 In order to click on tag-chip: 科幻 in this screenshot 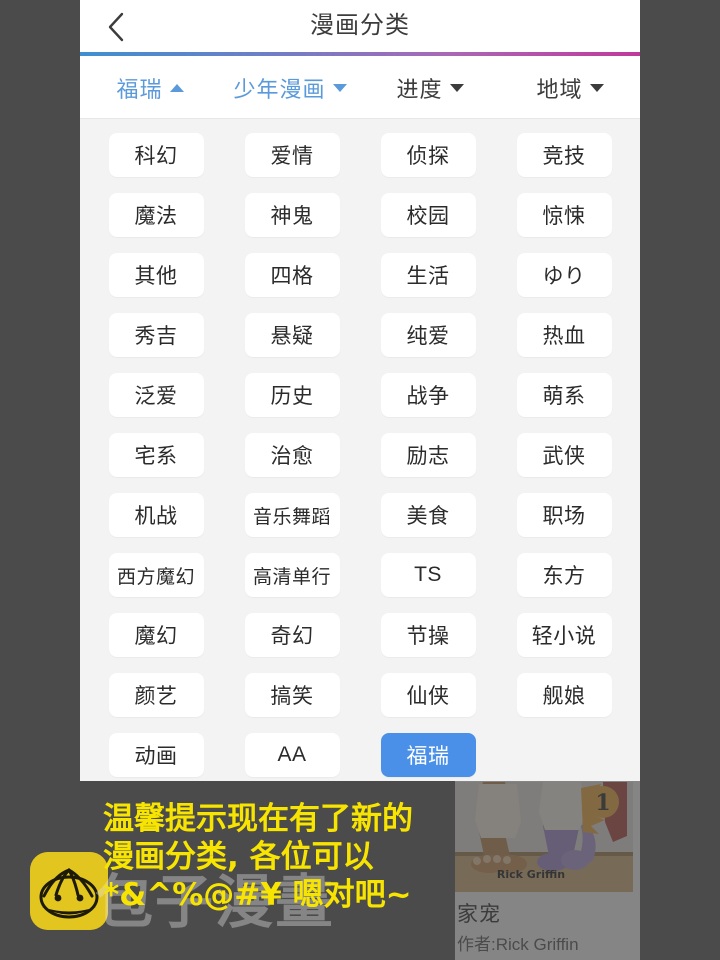, I will do `click(156, 155)`.